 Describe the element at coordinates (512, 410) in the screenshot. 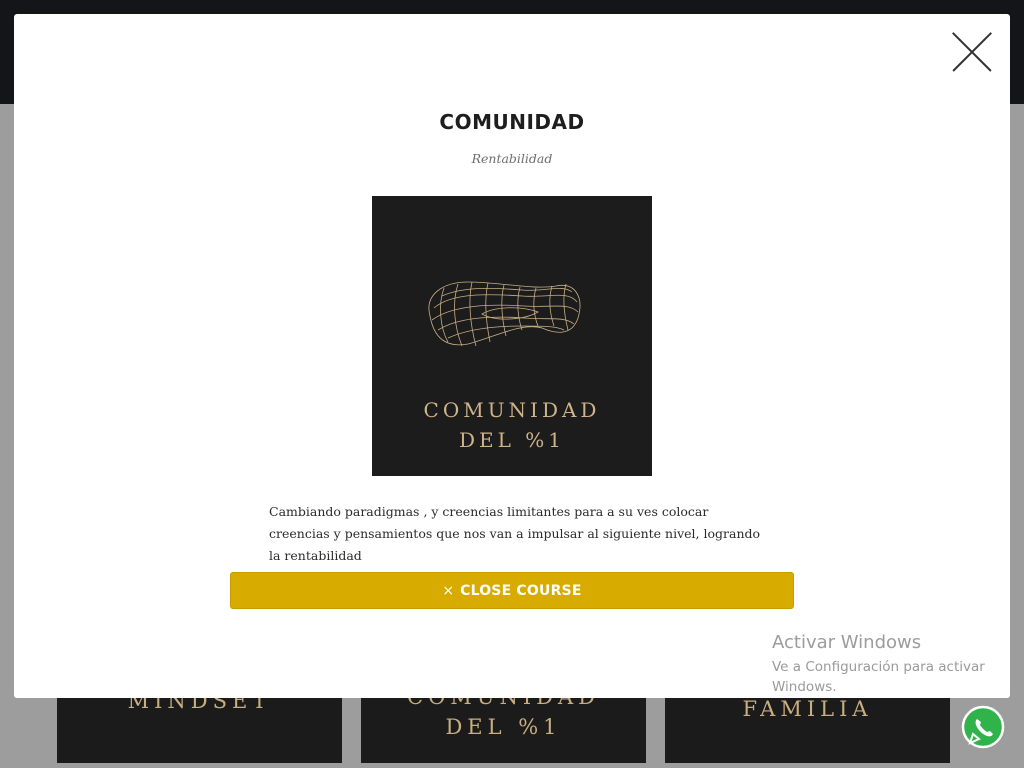

I see `image-title-line1: COMUNIDAD` at that location.